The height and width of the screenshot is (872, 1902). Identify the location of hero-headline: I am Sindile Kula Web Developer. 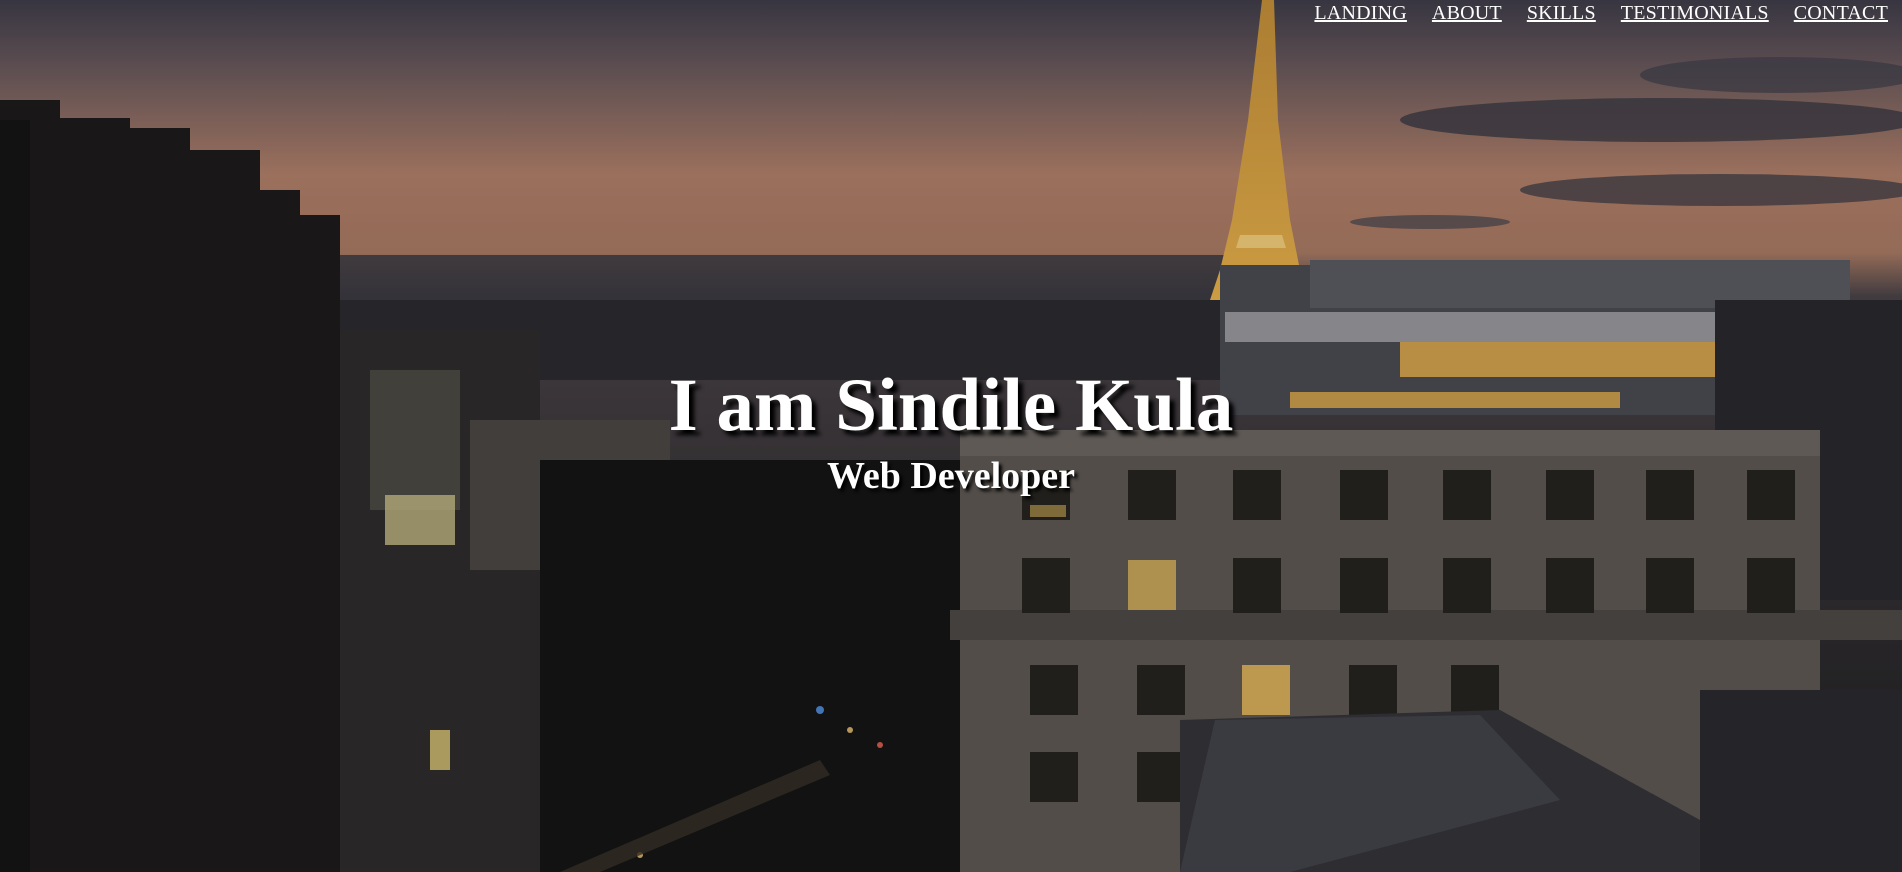
(951, 431).